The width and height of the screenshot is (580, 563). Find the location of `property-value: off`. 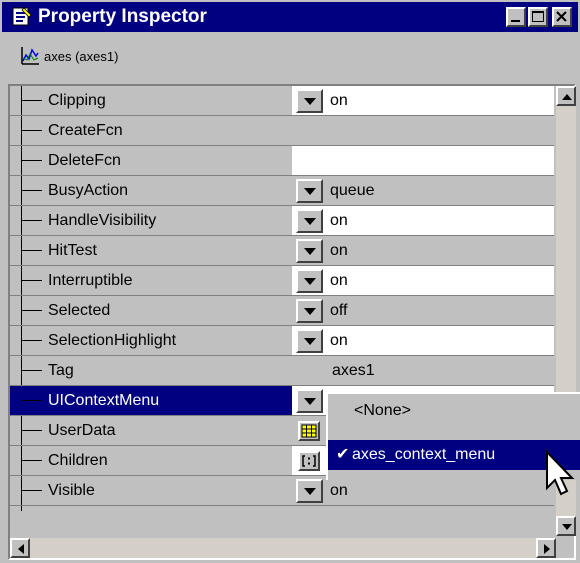

property-value: off is located at coordinates (339, 310).